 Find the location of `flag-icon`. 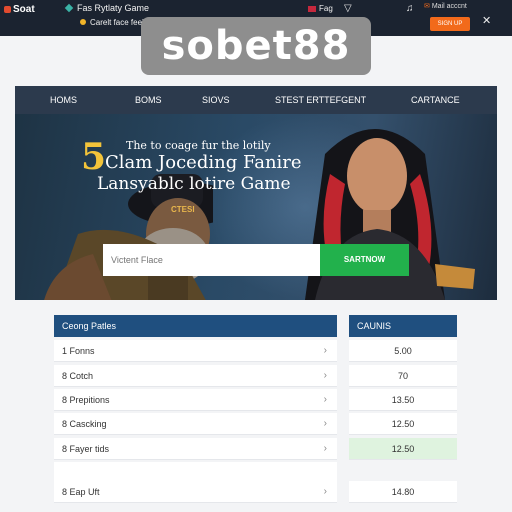

flag-icon is located at coordinates (312, 8).